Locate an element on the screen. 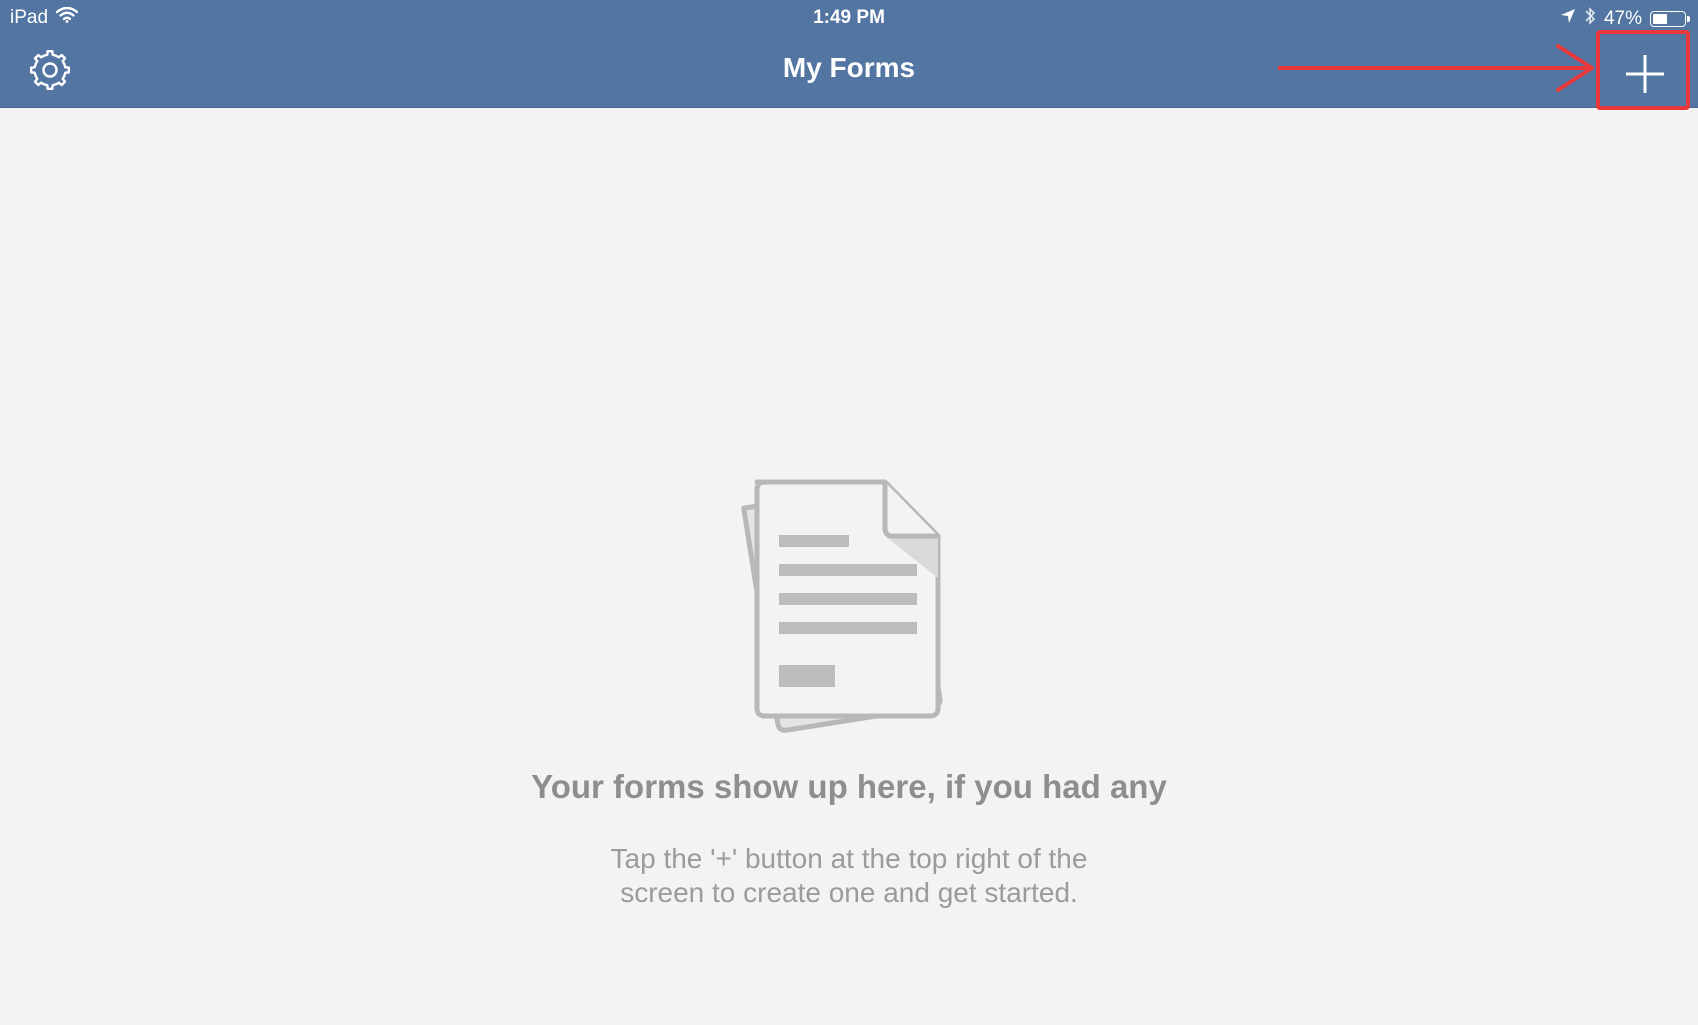 This screenshot has height=1025, width=1698. plus-icon is located at coordinates (1645, 74).